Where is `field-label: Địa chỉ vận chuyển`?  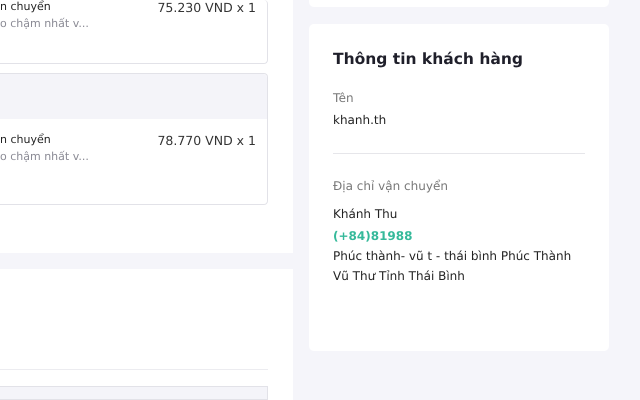 field-label: Địa chỉ vận chuyển is located at coordinates (390, 186).